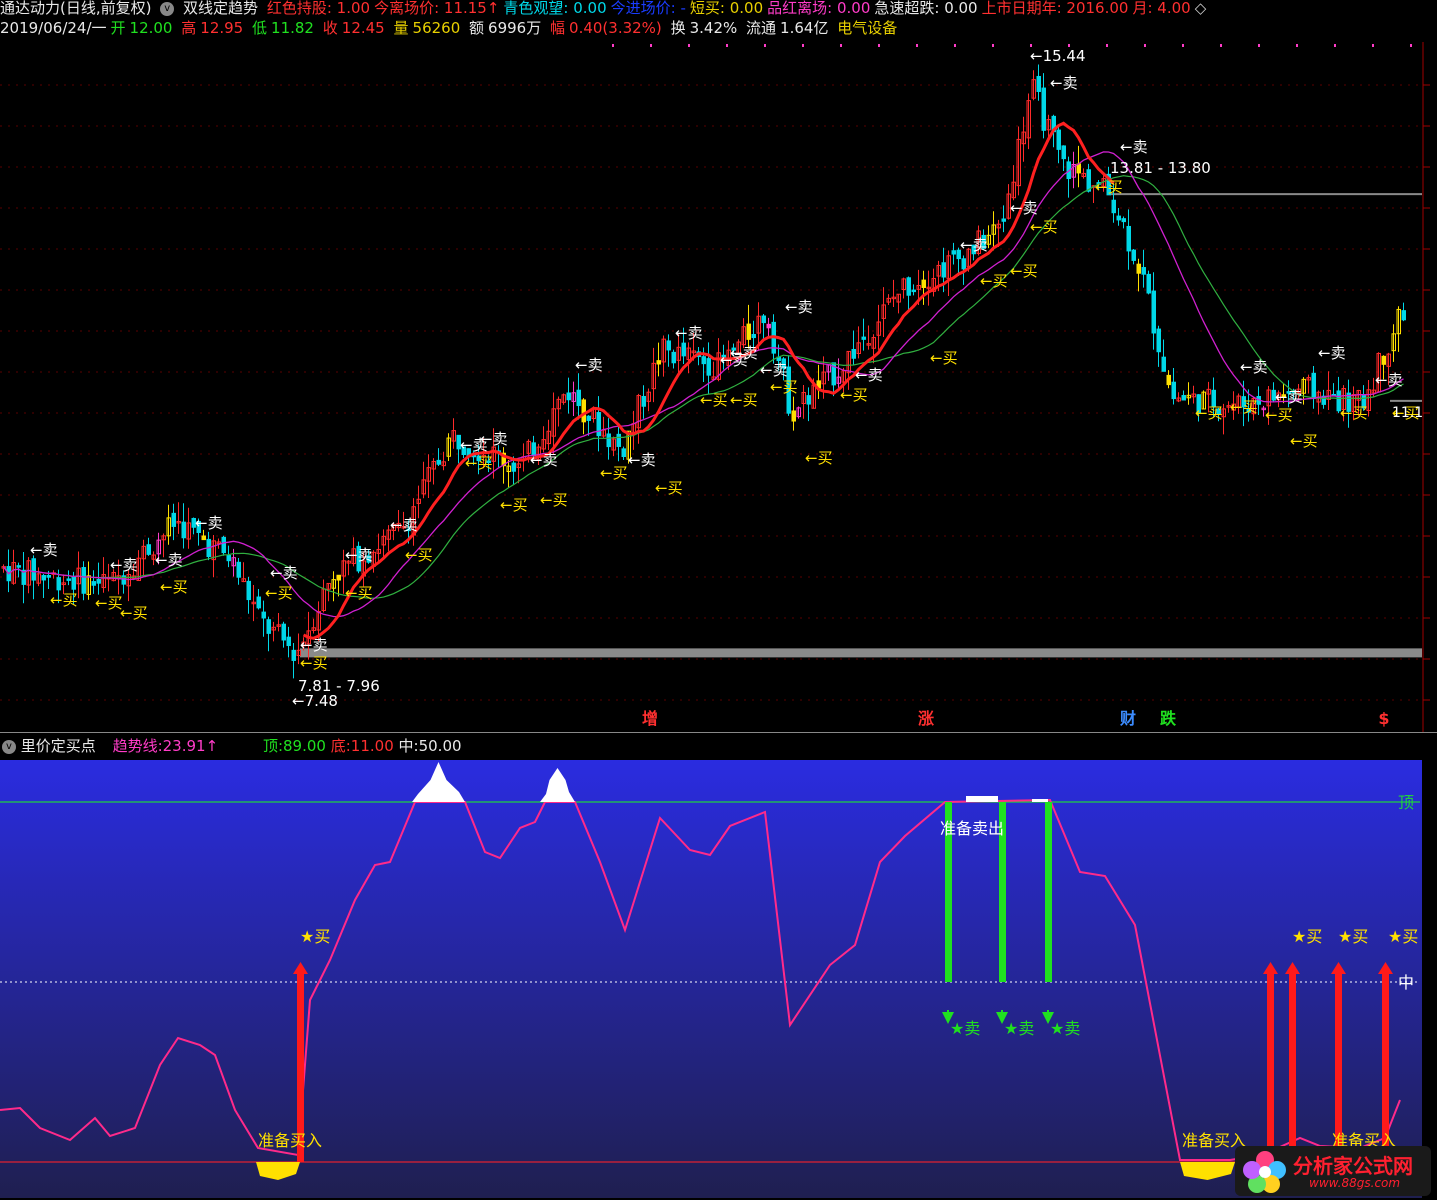  What do you see at coordinates (615, 28) in the screenshot?
I see `range-value: 0.40(3.32%)` at bounding box center [615, 28].